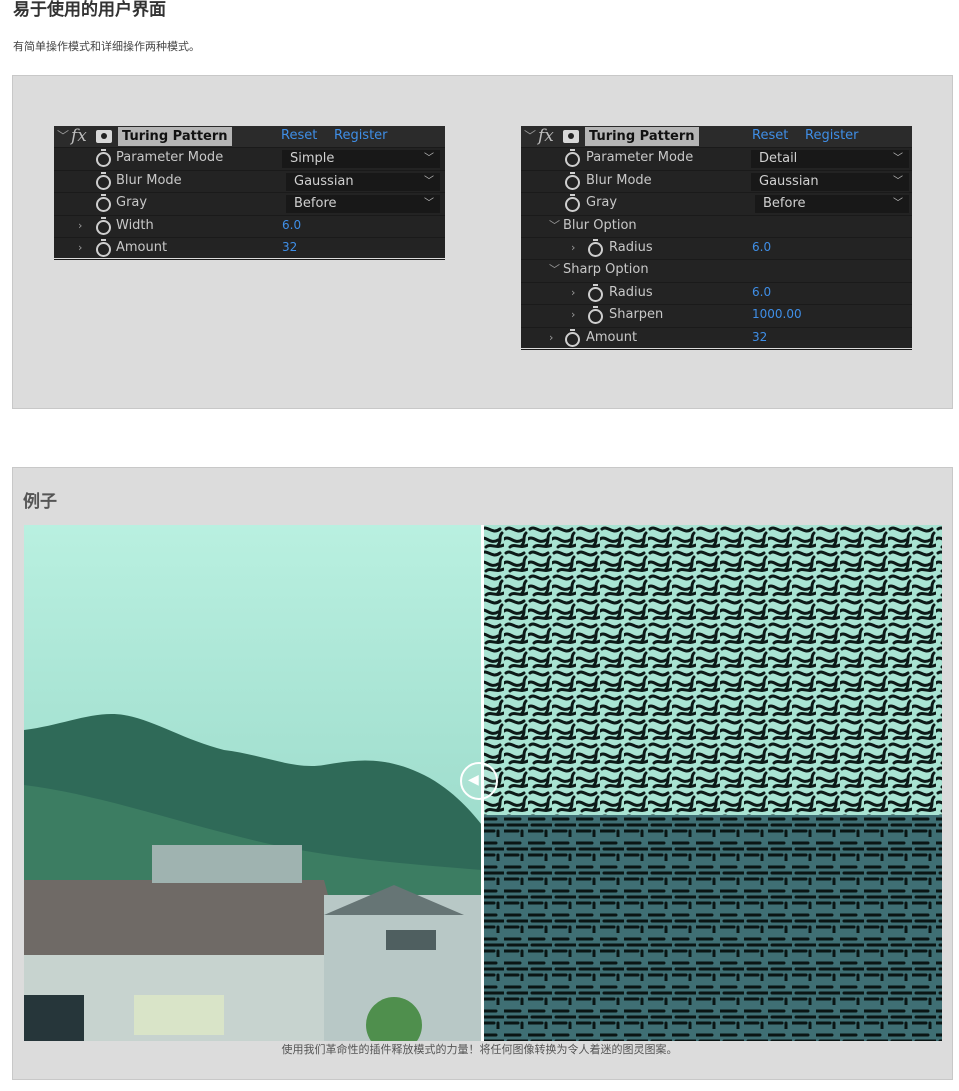 The image size is (959, 1091). I want to click on select-value: Detail, so click(778, 159).